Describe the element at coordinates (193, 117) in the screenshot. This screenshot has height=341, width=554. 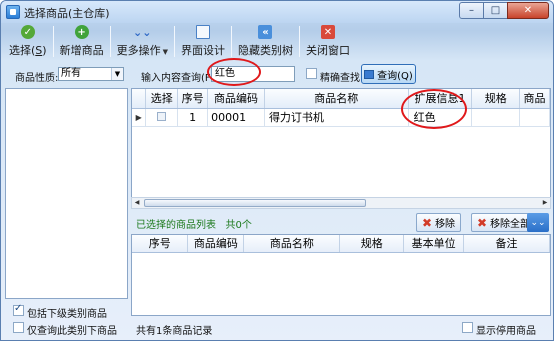
I see `row-index: 1` at that location.